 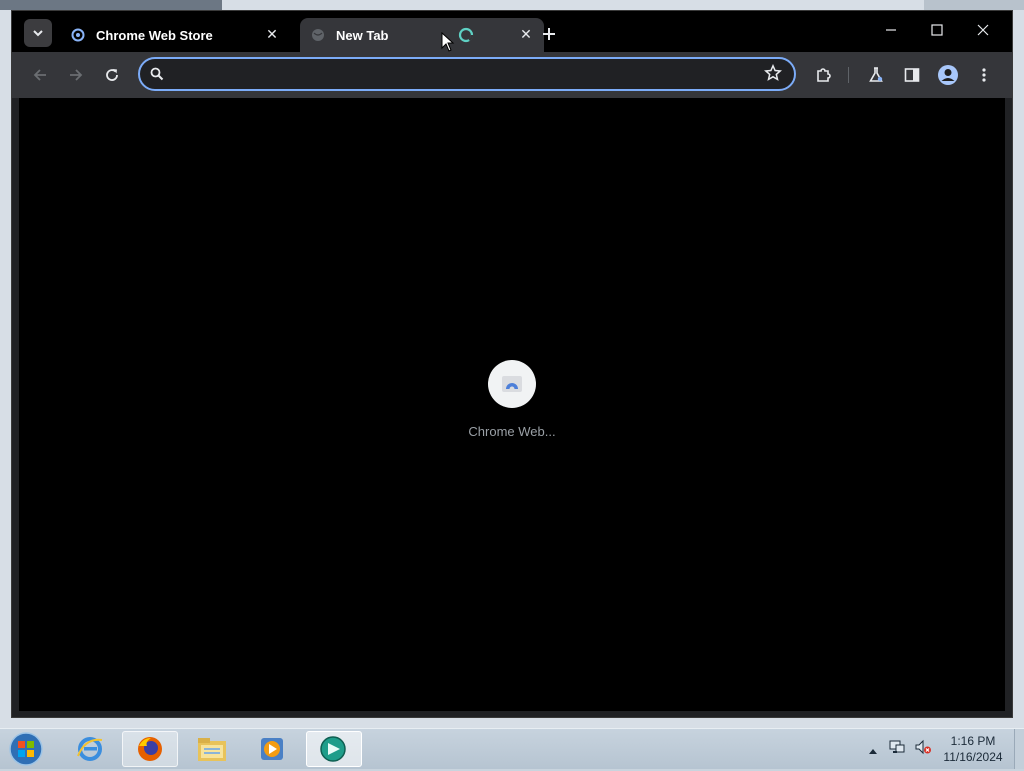 I want to click on mouse-cursor-icon, so click(x=448, y=43).